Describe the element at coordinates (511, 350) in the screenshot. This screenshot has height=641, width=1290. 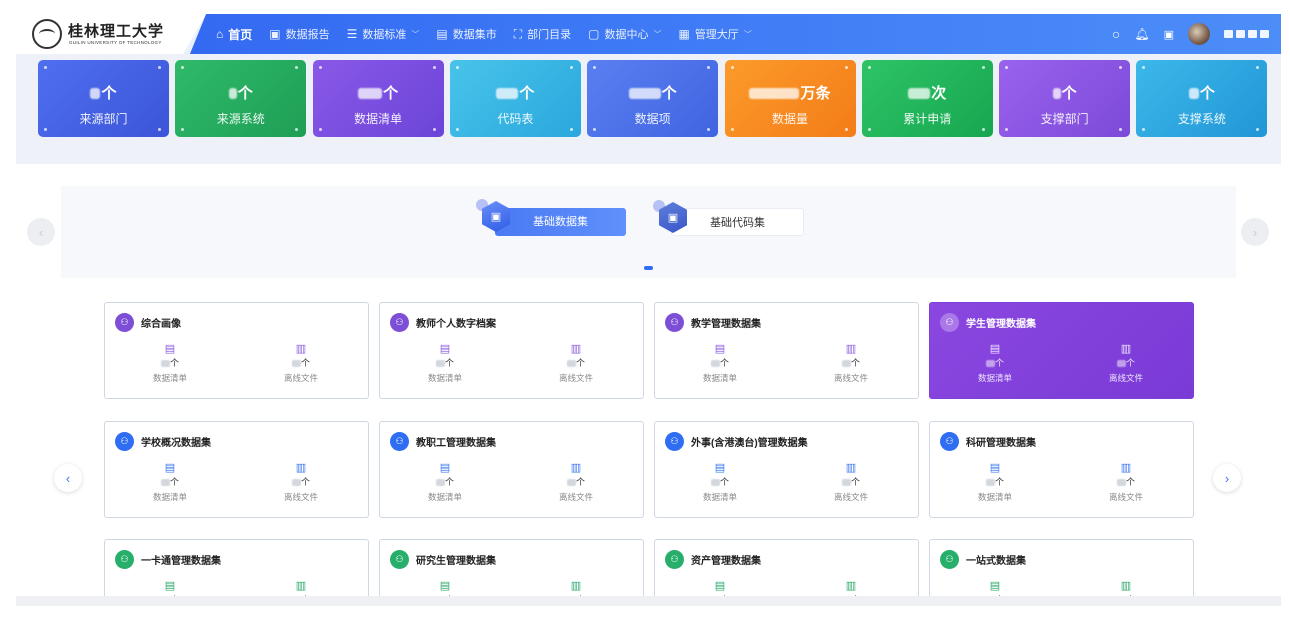
I see `dataset-card: ⚇ 教师个人数字档案 ▤ 个数据清单 ▥ 个离线文件` at that location.